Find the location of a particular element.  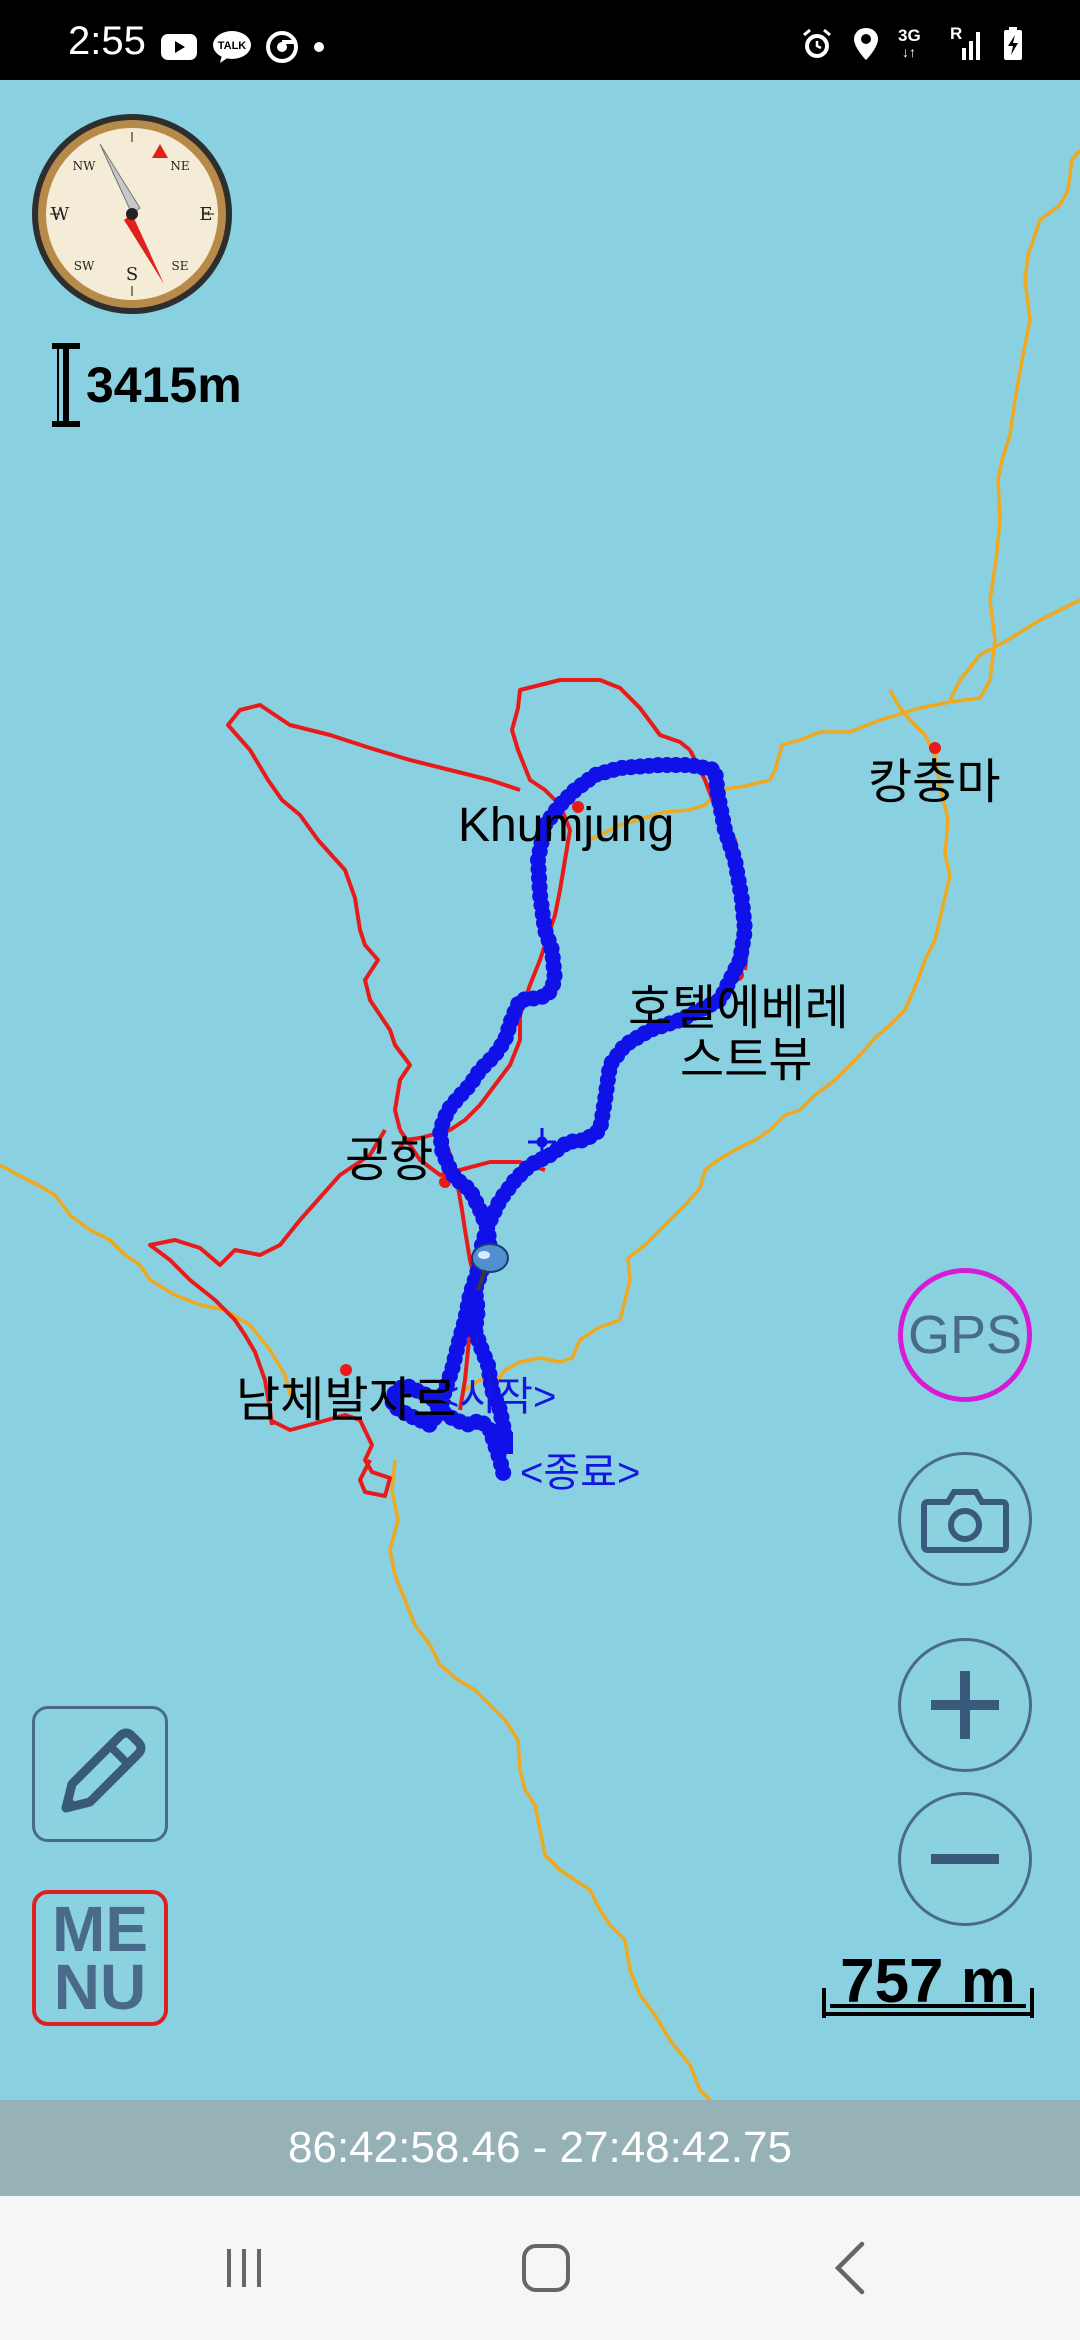

road-south is located at coordinates (550, 1779).